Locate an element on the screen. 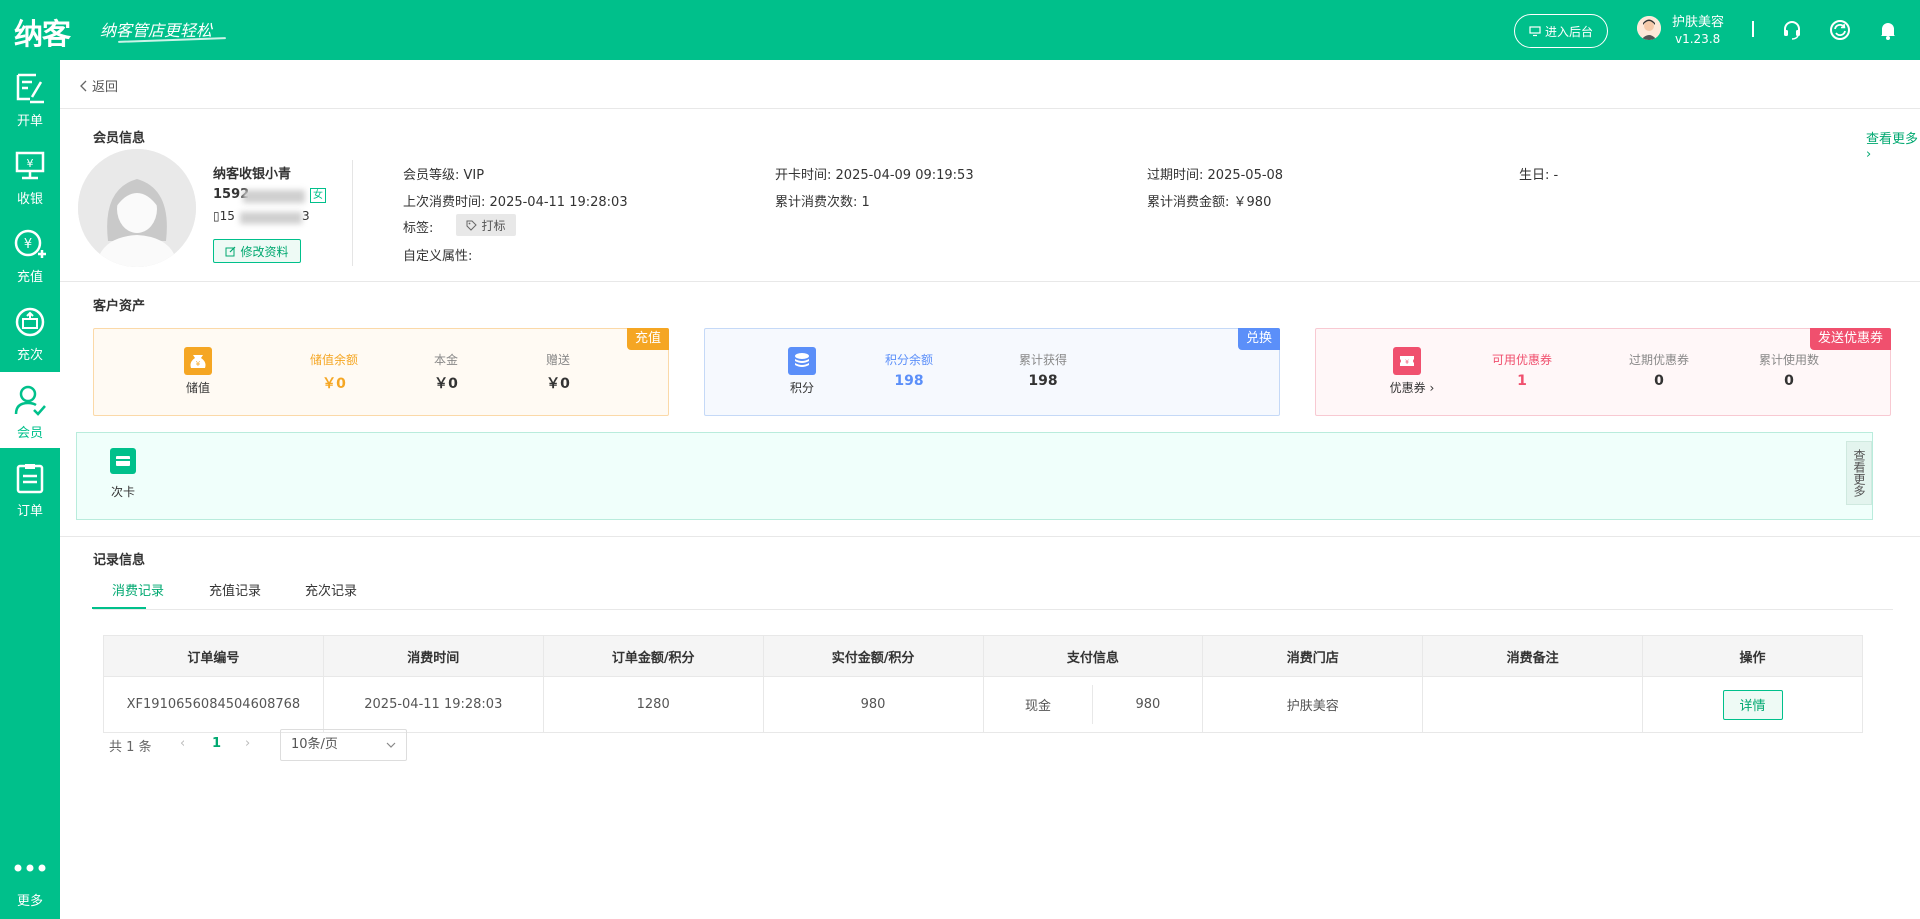  page-size-value: 10条/页 is located at coordinates (314, 744).